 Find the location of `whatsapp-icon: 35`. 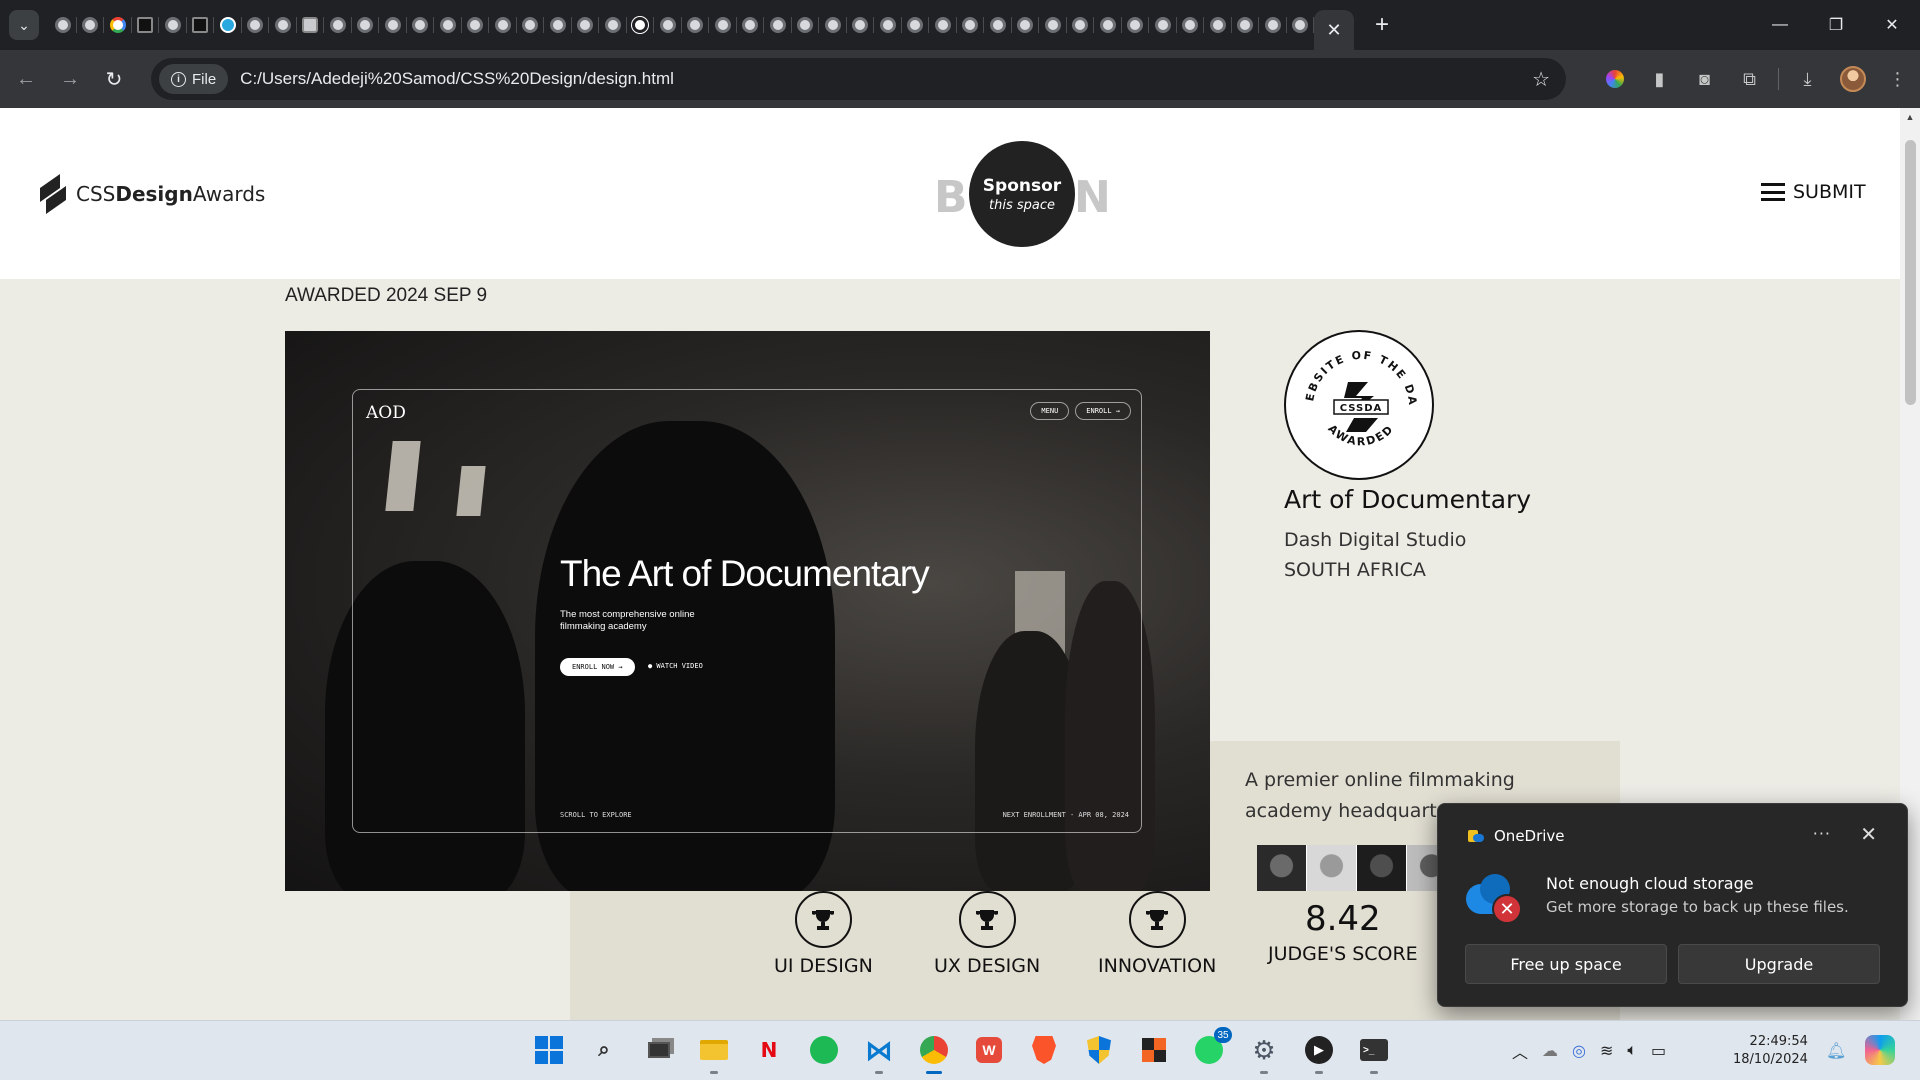

whatsapp-icon: 35 is located at coordinates (1210, 1049).